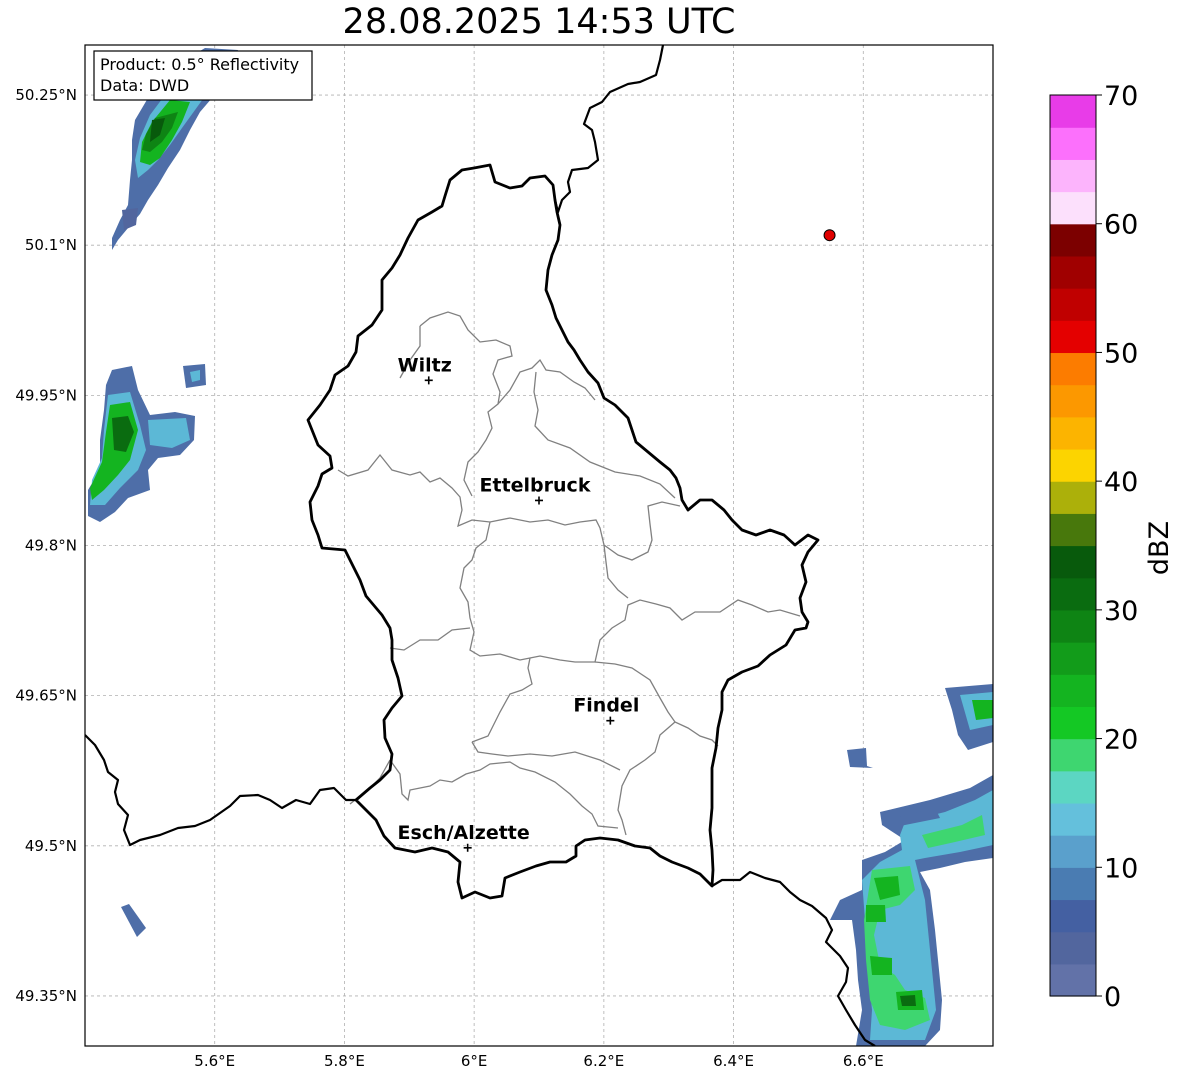  What do you see at coordinates (911, 865) in the screenshot?
I see `radar-echo-se` at bounding box center [911, 865].